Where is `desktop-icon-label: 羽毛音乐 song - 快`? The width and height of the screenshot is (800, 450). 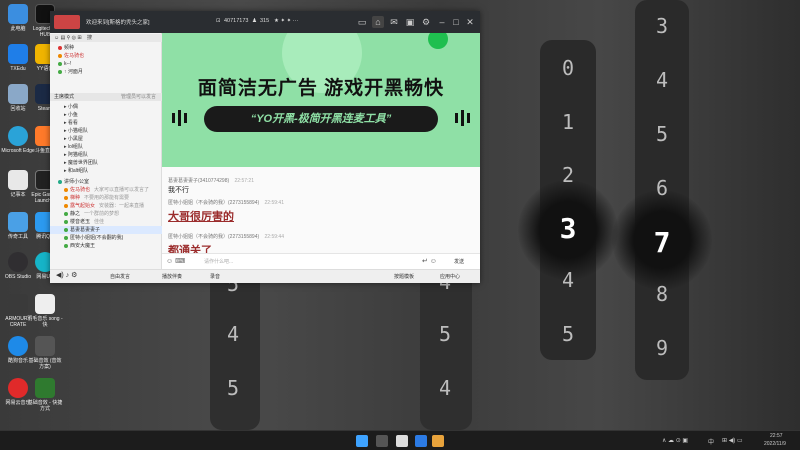
desktop-icon-label: 羽毛音乐 song - 快 is located at coordinates (45, 322).